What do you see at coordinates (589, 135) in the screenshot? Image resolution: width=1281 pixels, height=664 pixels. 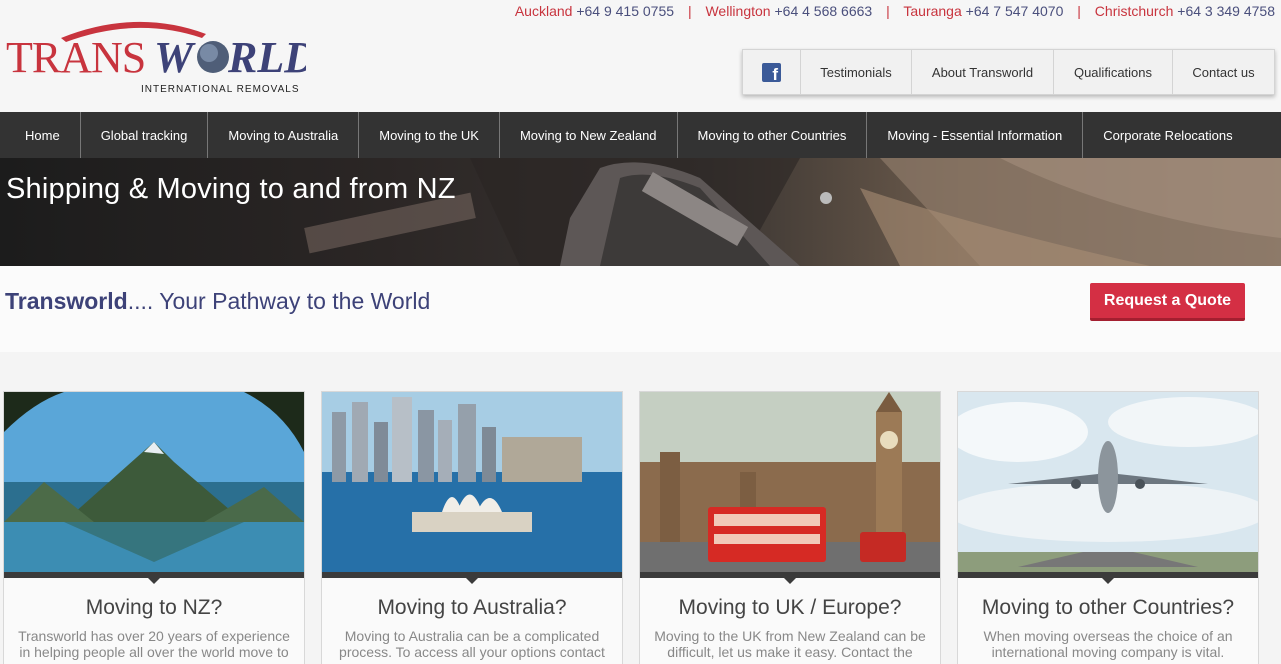 I see `nav-moving-to-new-zealand: Moving to New Zealand` at bounding box center [589, 135].